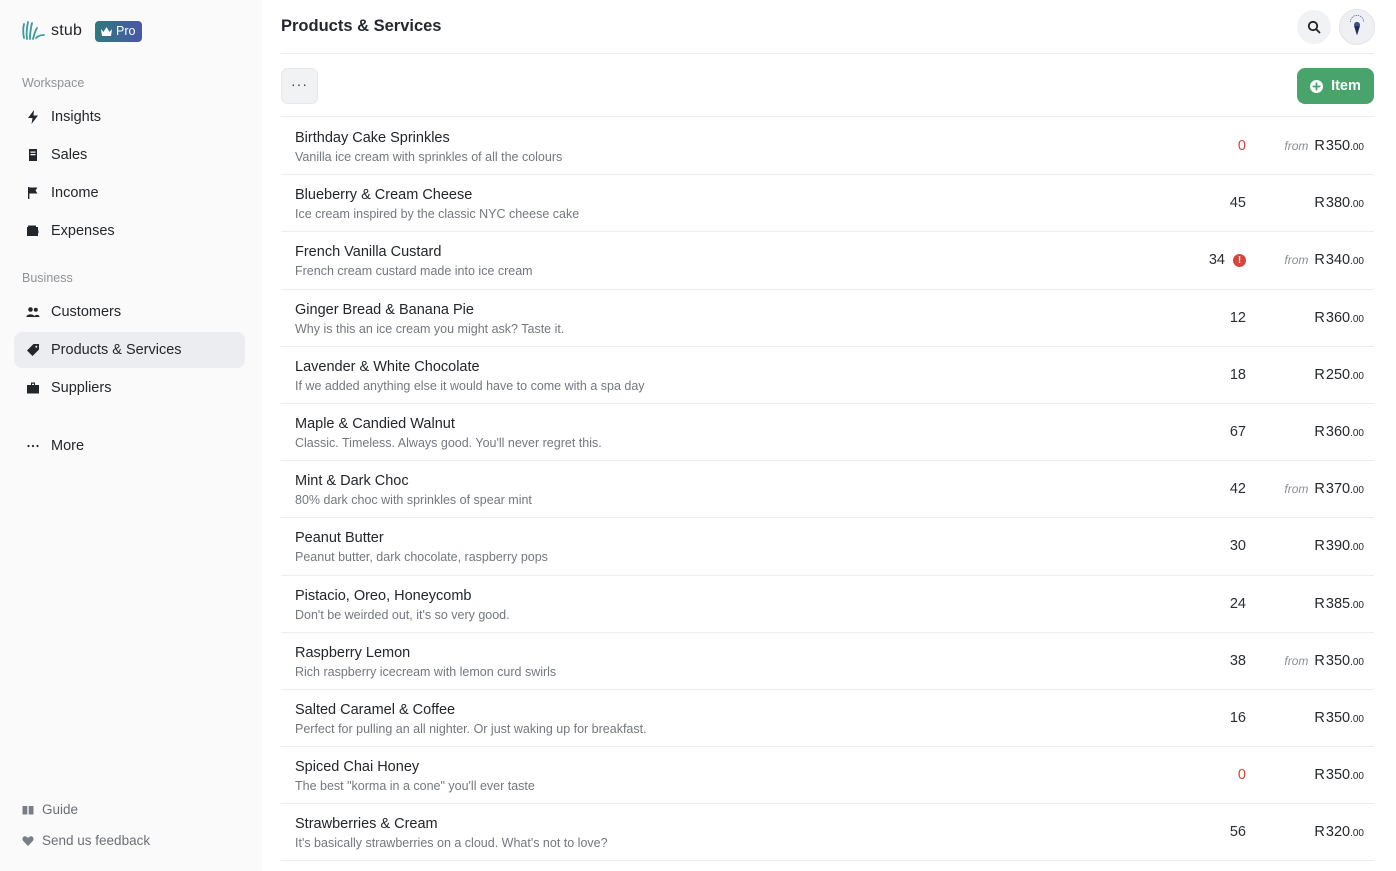  Describe the element at coordinates (32, 155) in the screenshot. I see `receipt-icon` at that location.